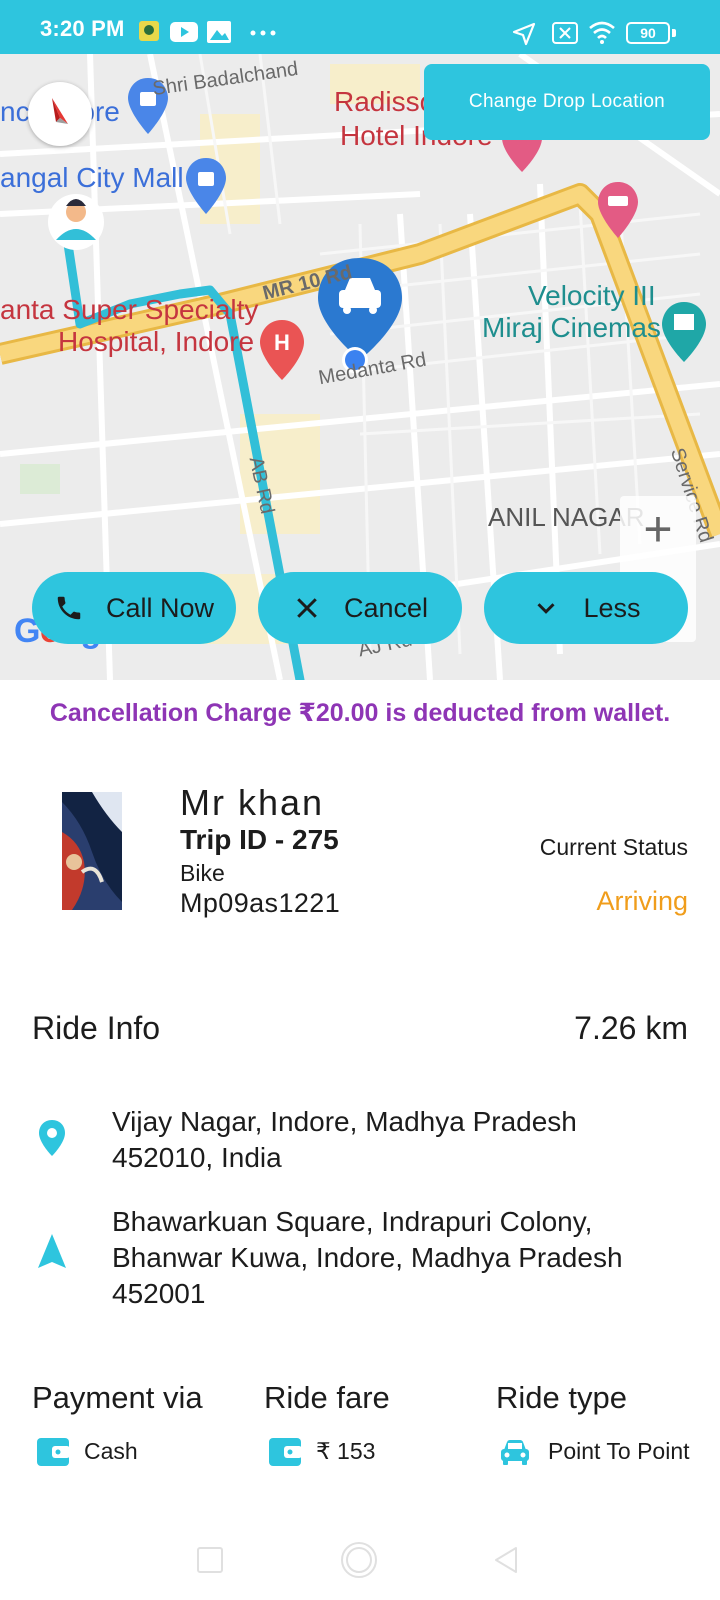 The image size is (720, 1600). I want to click on ride-fare-value: ₹ 153, so click(346, 1451).